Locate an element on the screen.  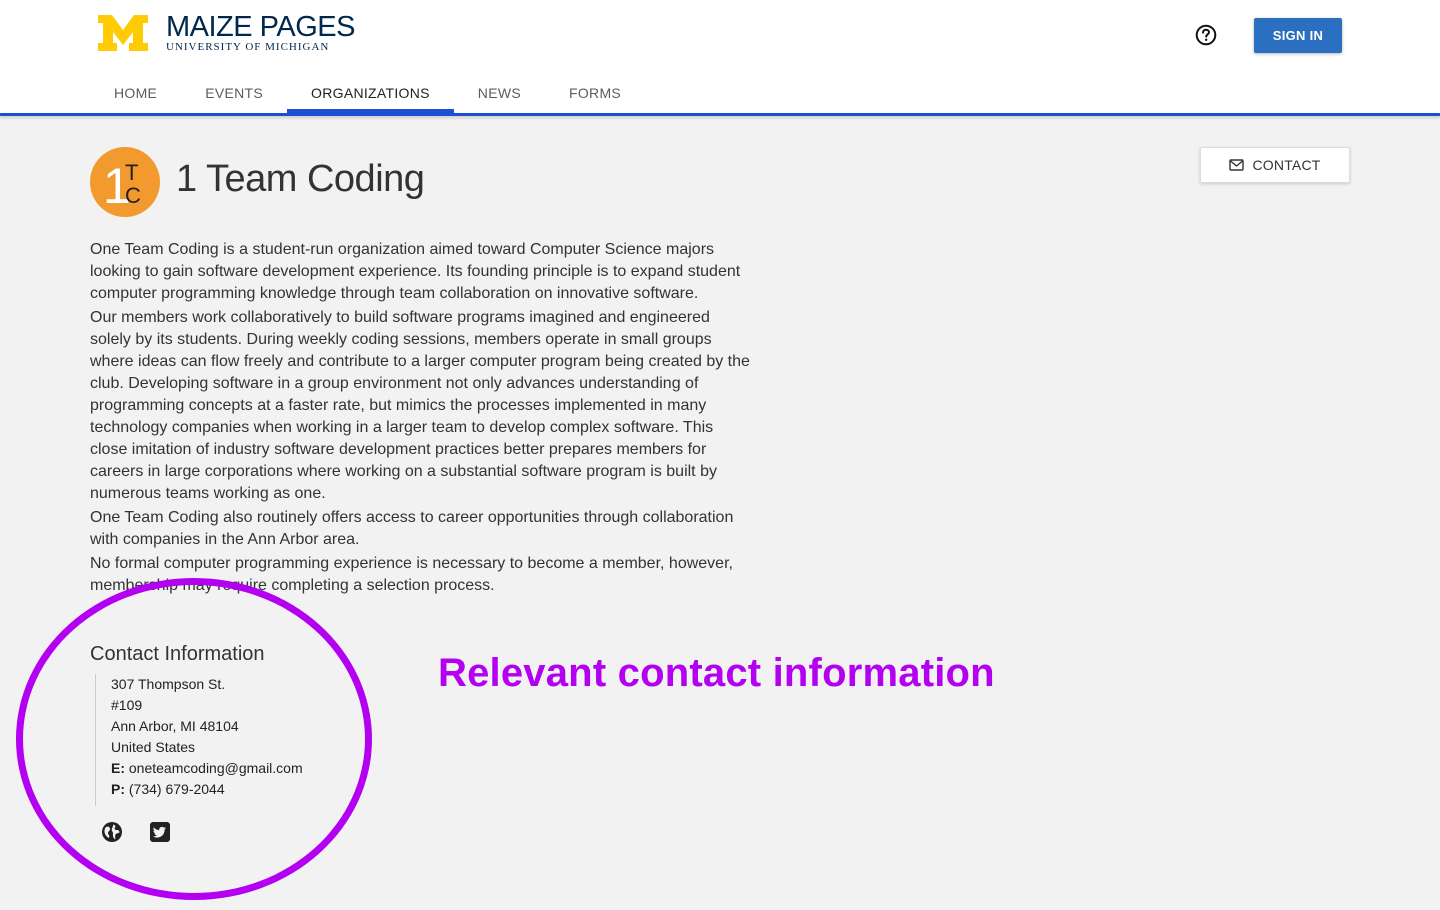
brand-text: MAIZE PAGES UNIVERSITY OF MICHIGAN is located at coordinates (260, 31).